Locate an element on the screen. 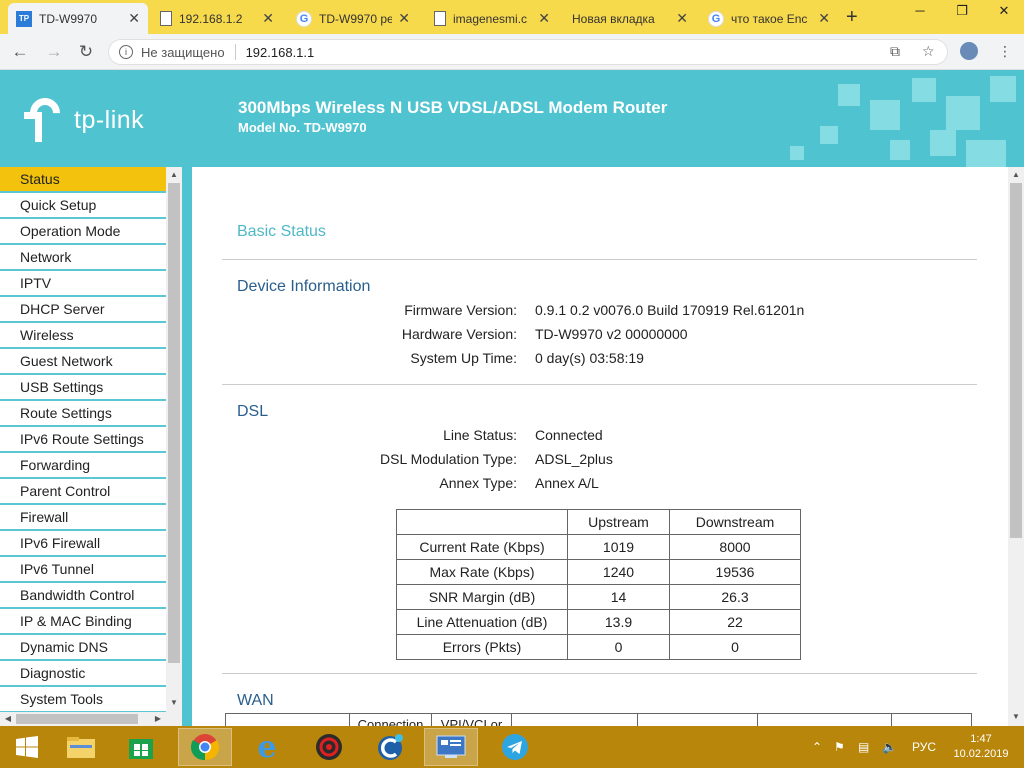 This screenshot has width=1024, height=768. telegram-icon is located at coordinates (515, 747).